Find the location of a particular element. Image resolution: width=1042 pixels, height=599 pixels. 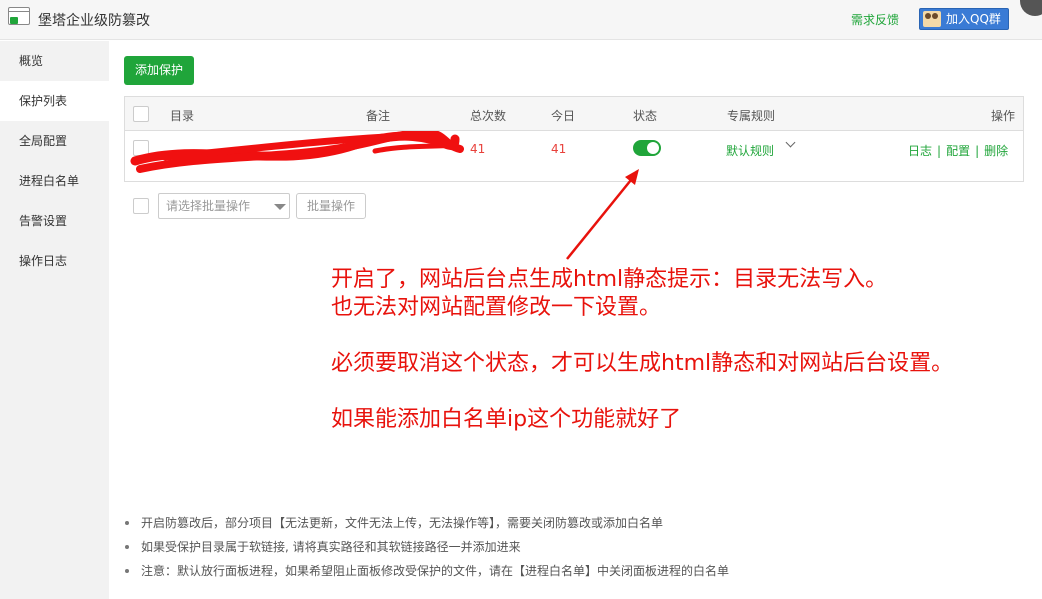

sidebar-item-global-config: 全局配置 is located at coordinates (54, 141).